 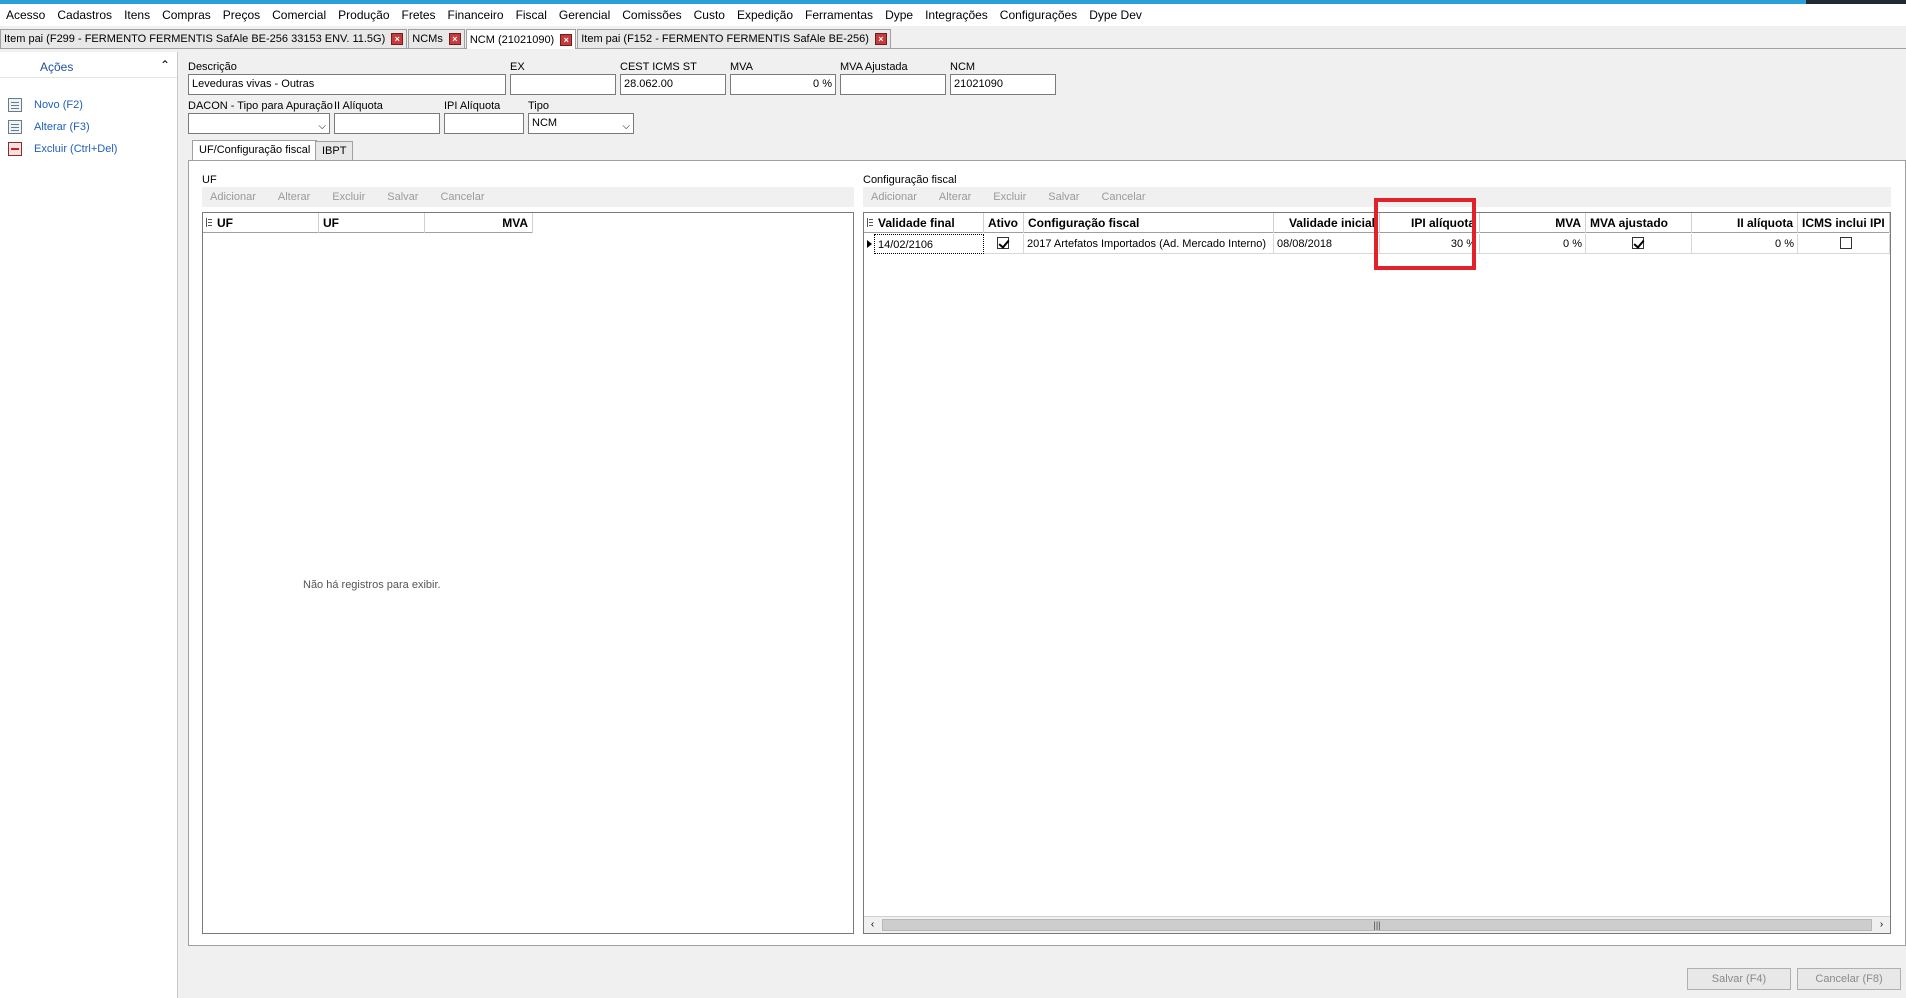 What do you see at coordinates (894, 197) in the screenshot?
I see `config-add-button: Adicionar` at bounding box center [894, 197].